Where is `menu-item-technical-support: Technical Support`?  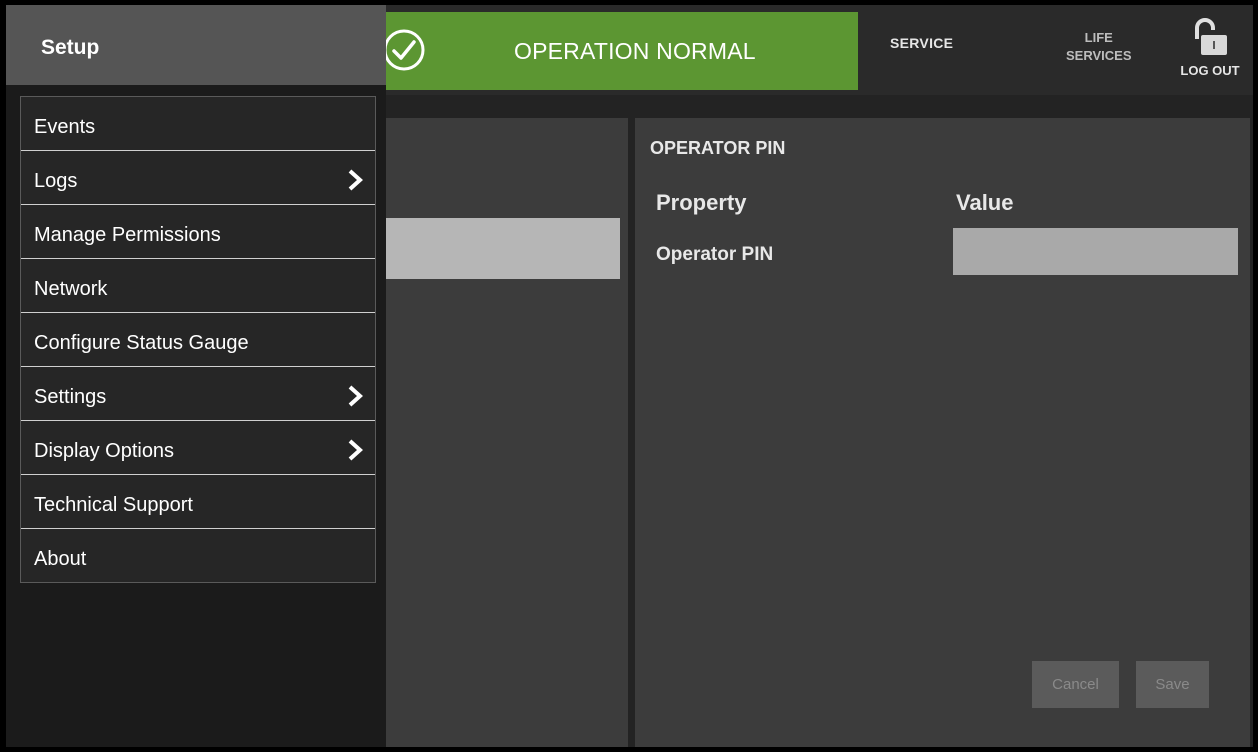
menu-item-technical-support: Technical Support is located at coordinates (198, 502).